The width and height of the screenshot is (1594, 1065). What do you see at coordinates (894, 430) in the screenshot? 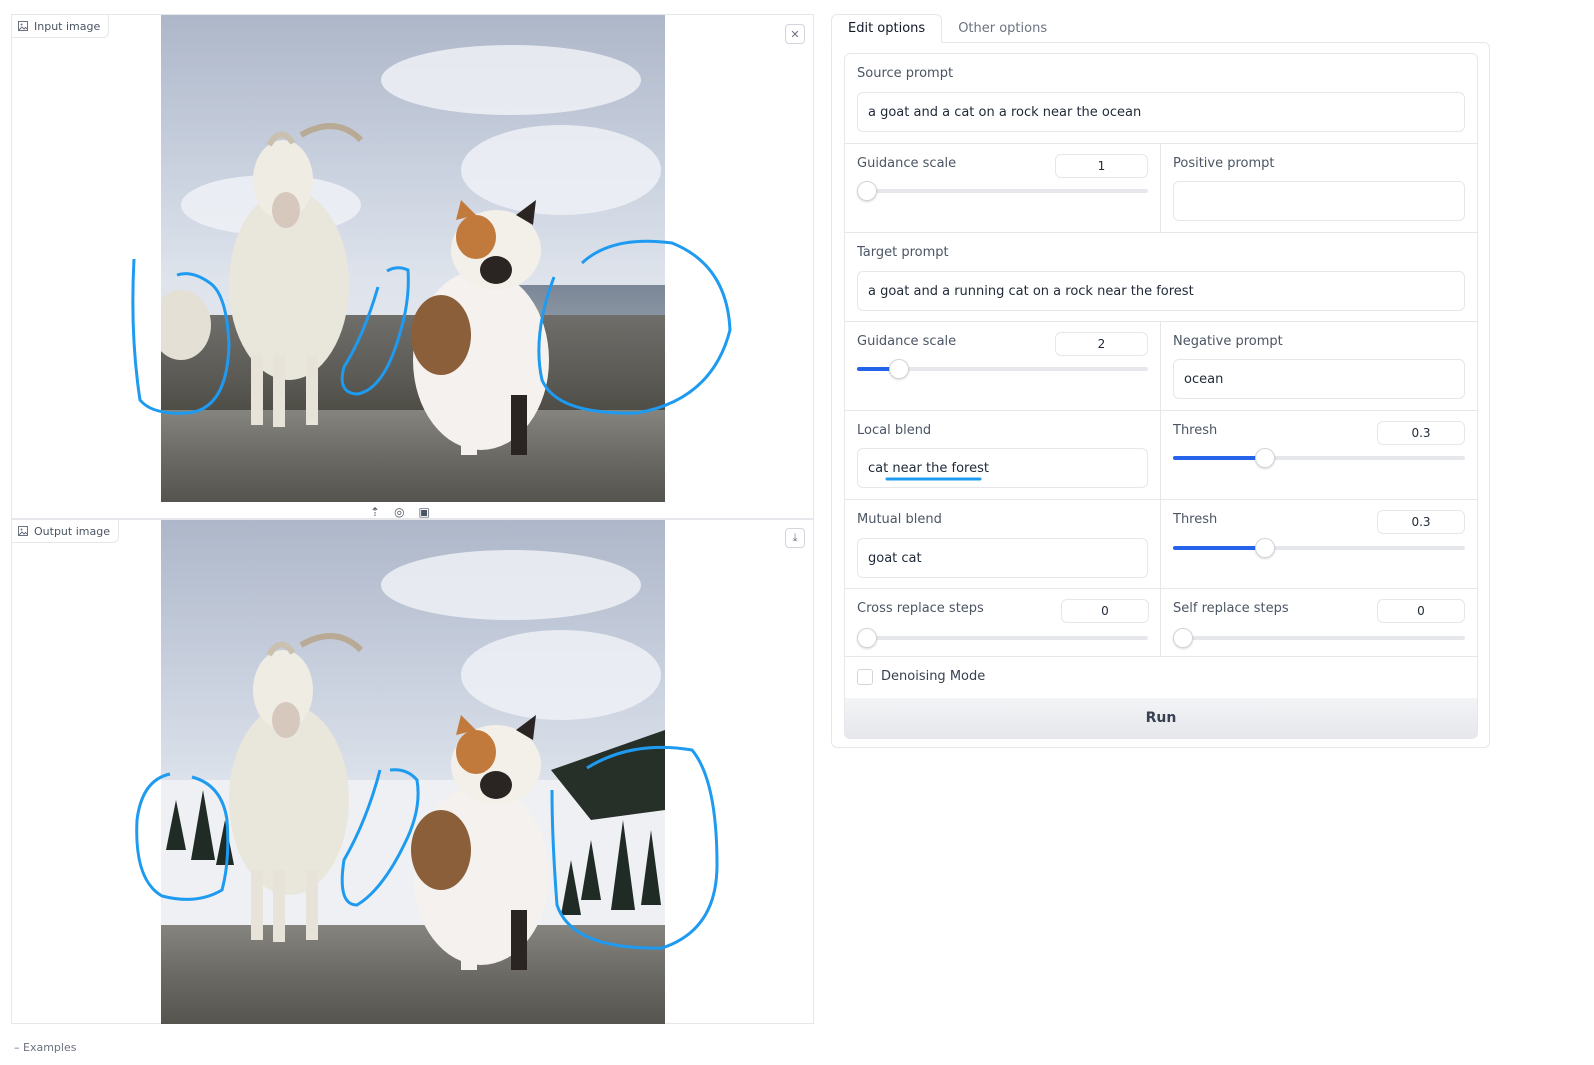
I see `local-blend-label: Local blend` at bounding box center [894, 430].